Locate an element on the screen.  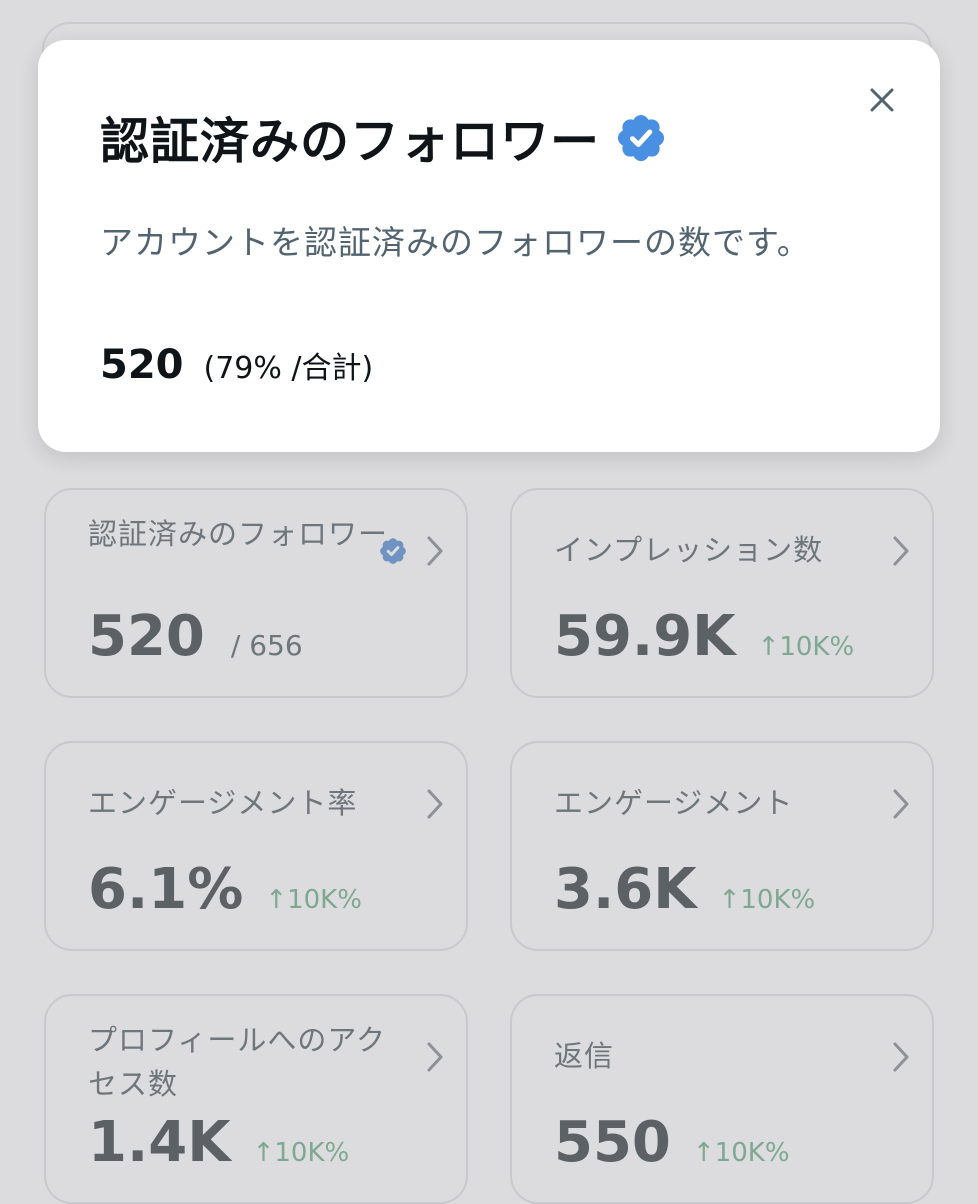
card-value-row: 3.6K ↑10K% is located at coordinates (684, 889).